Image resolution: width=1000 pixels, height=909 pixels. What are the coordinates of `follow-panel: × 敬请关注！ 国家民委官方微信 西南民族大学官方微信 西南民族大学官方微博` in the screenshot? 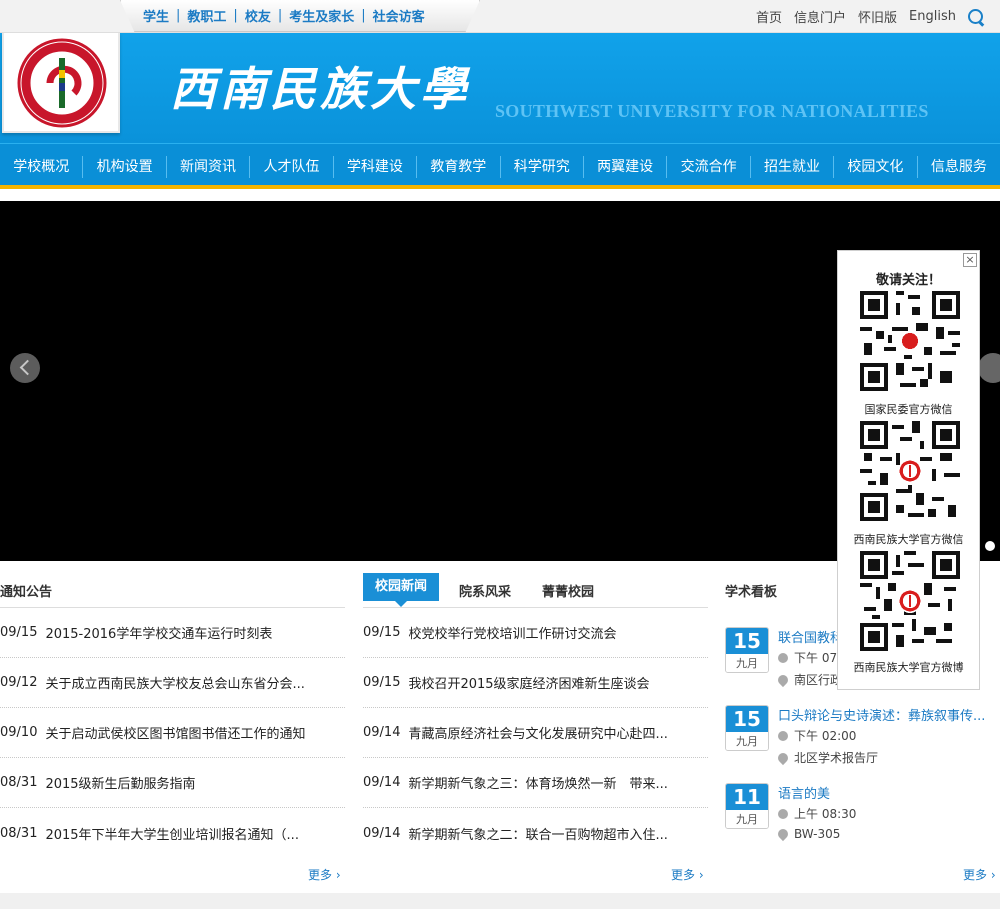 It's located at (908, 470).